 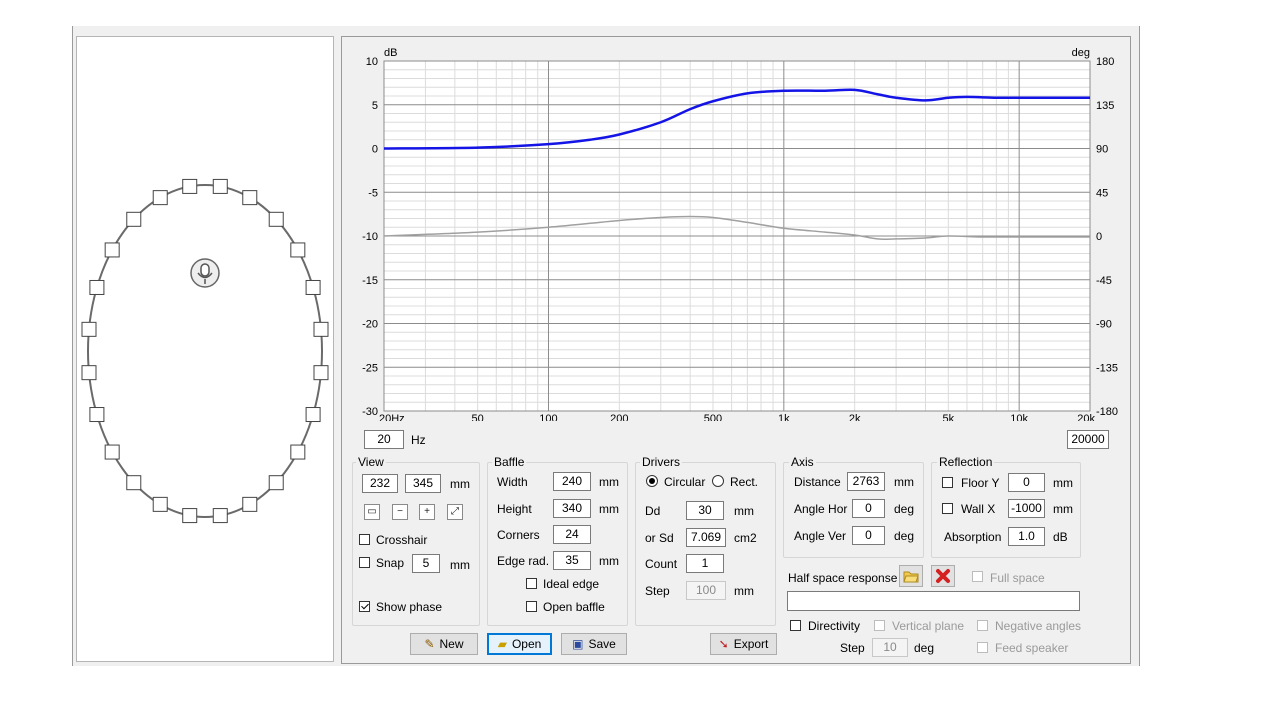 What do you see at coordinates (512, 482) in the screenshot?
I see `baffle-width-label: Width` at bounding box center [512, 482].